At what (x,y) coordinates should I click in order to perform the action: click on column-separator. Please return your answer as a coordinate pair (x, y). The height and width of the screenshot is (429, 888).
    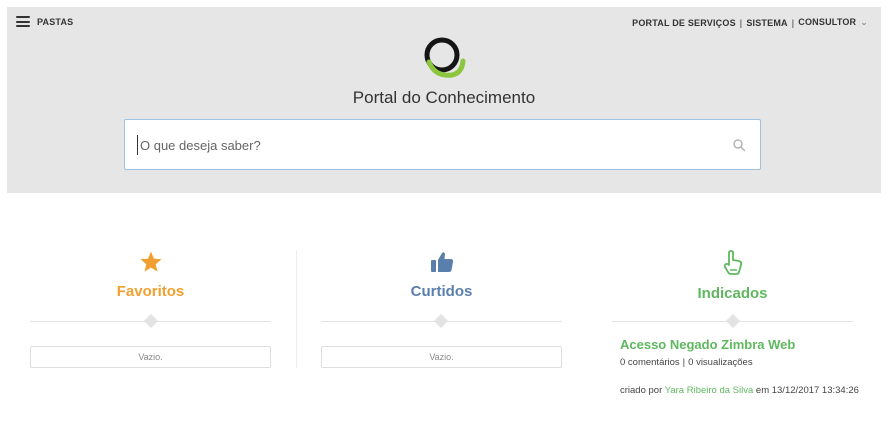
    Looking at the image, I should click on (296, 309).